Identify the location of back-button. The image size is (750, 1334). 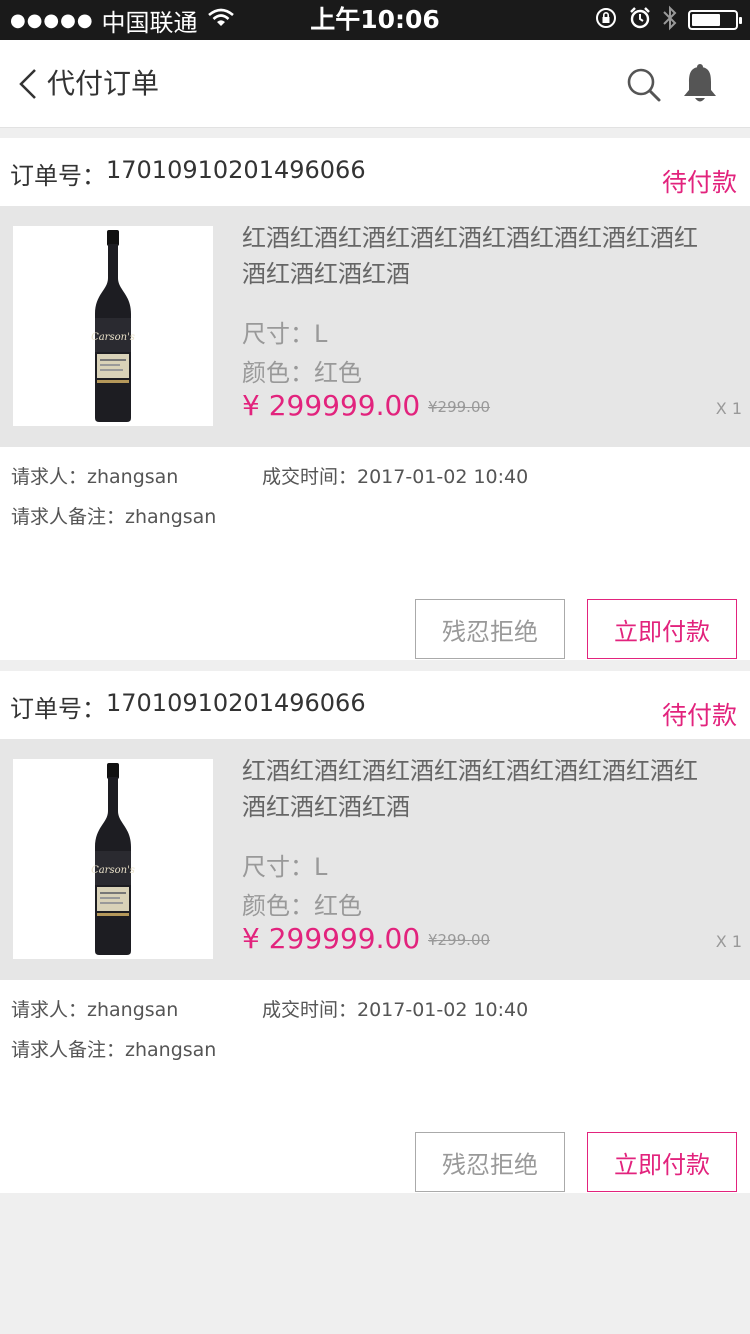
(28, 84).